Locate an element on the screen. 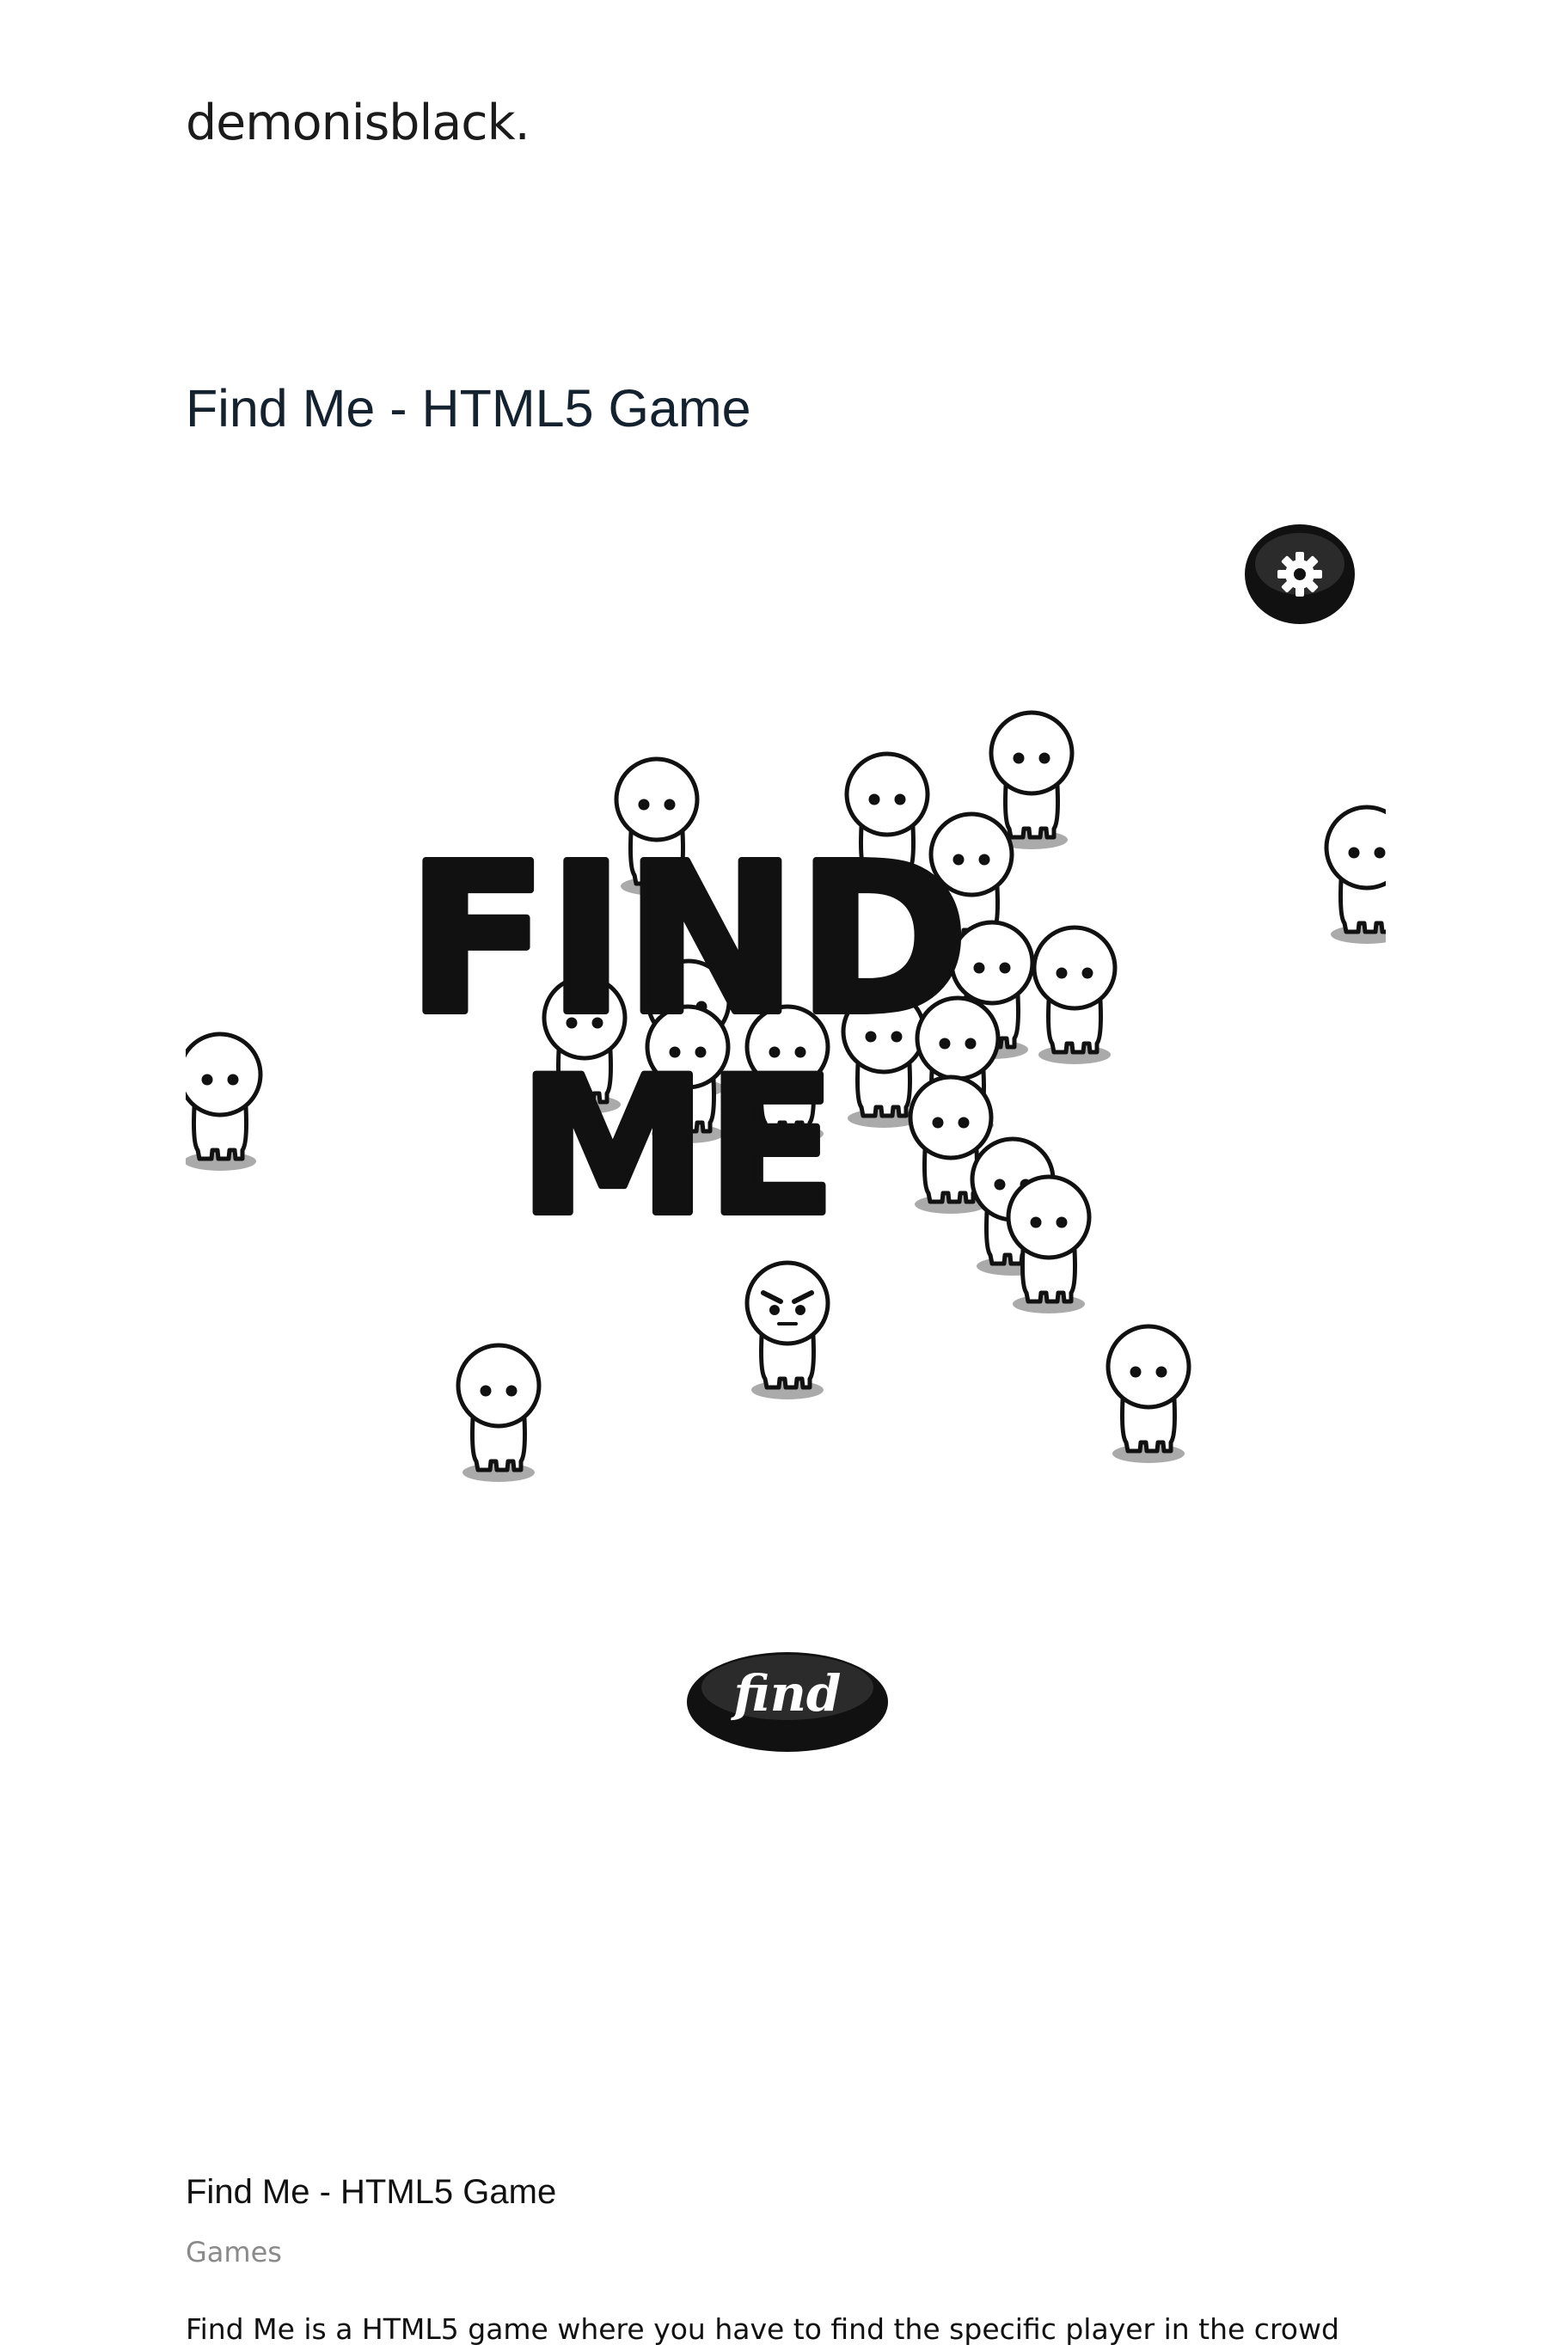 The image size is (1568, 2351). gear-icon is located at coordinates (1299, 574).